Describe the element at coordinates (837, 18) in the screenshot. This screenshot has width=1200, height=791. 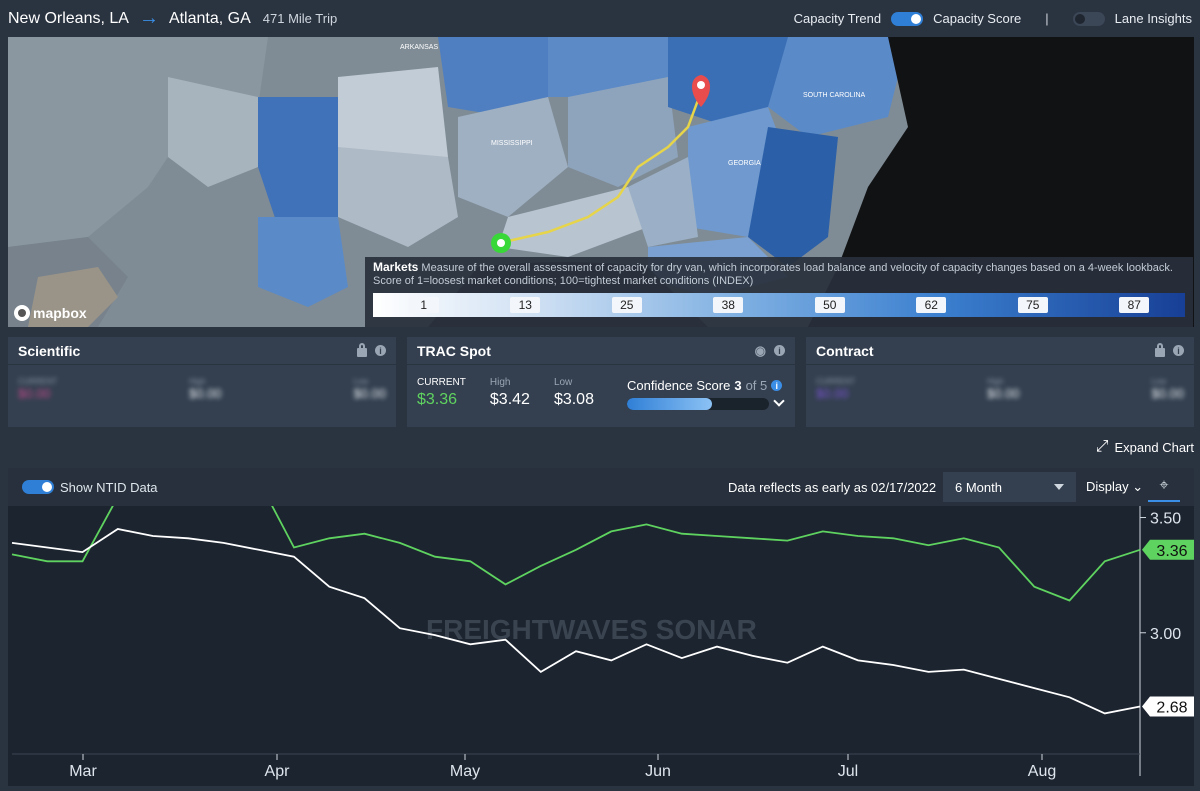
I see `capacity-trend-label: Capacity Trend` at that location.